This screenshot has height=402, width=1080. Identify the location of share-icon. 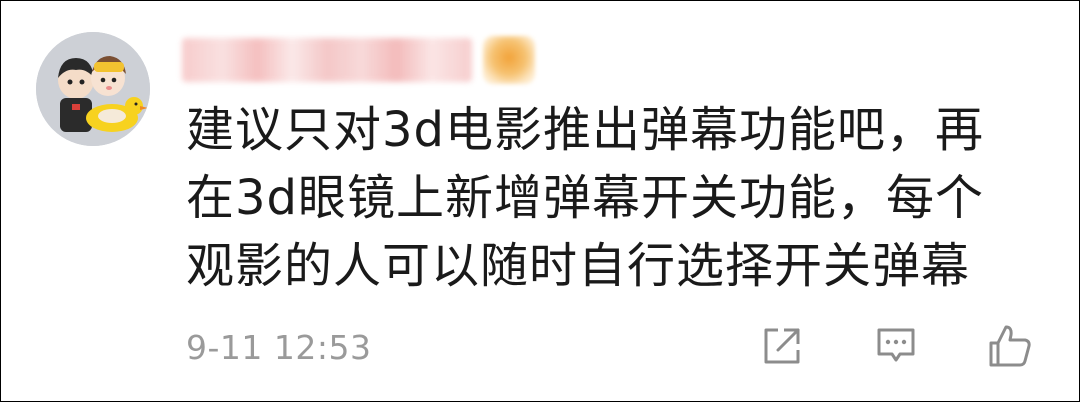
(782, 346).